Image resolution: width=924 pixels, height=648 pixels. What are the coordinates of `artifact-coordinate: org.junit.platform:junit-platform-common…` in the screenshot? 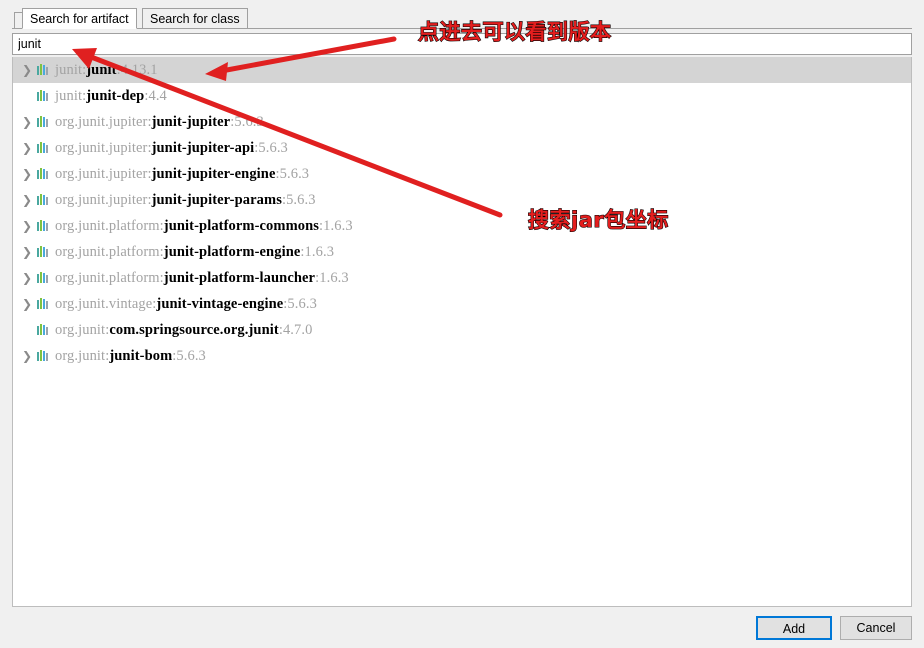 It's located at (204, 226).